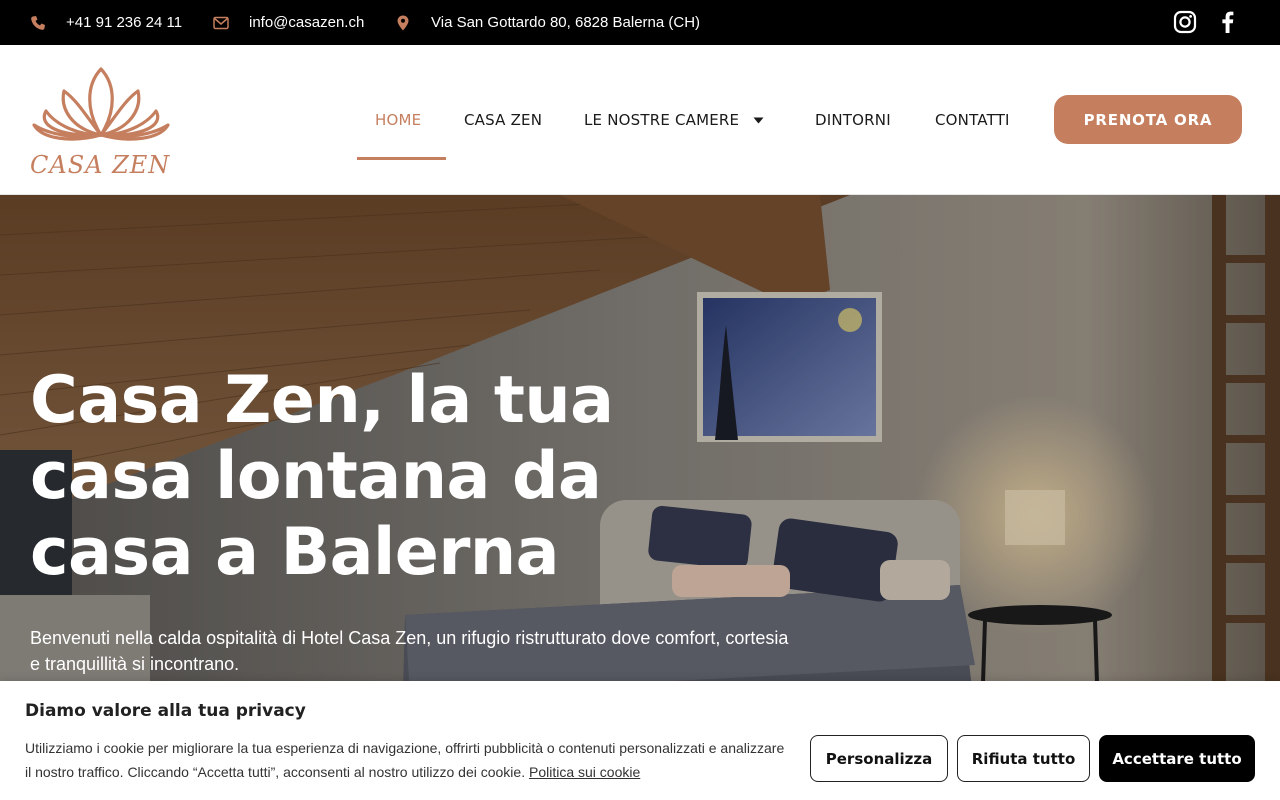 Image resolution: width=1280 pixels, height=800 pixels. I want to click on nav-dintorni: DINTORNI, so click(853, 120).